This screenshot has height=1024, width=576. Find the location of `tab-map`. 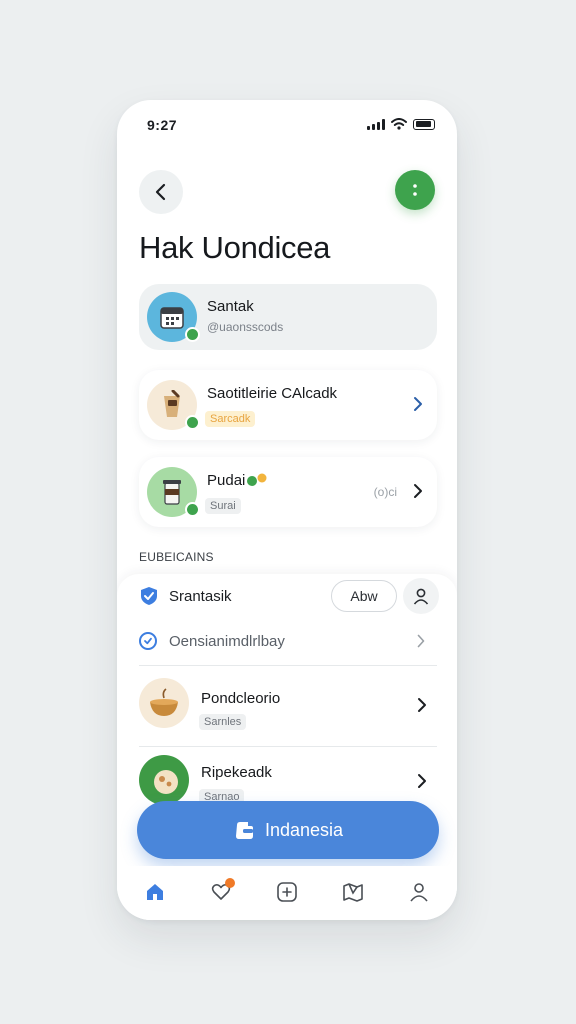

tab-map is located at coordinates (353, 892).